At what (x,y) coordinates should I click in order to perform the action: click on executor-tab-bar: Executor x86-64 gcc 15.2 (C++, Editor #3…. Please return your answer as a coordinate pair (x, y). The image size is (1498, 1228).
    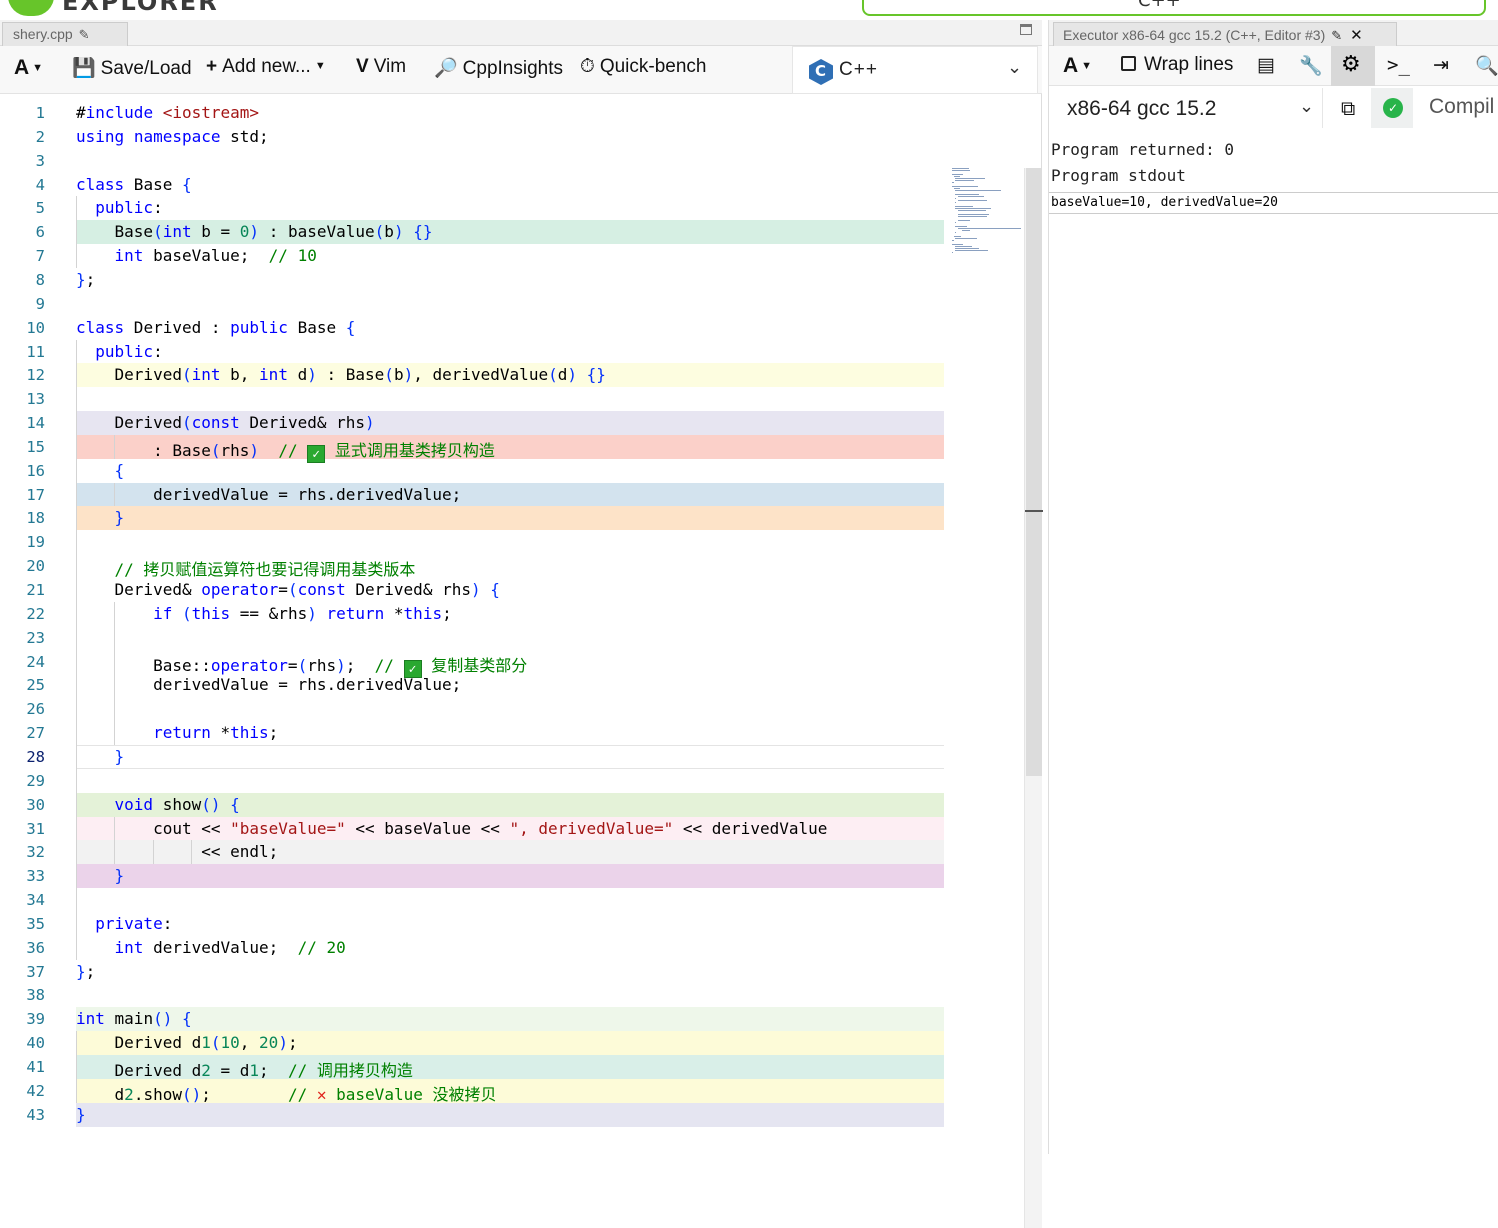
    Looking at the image, I should click on (1273, 33).